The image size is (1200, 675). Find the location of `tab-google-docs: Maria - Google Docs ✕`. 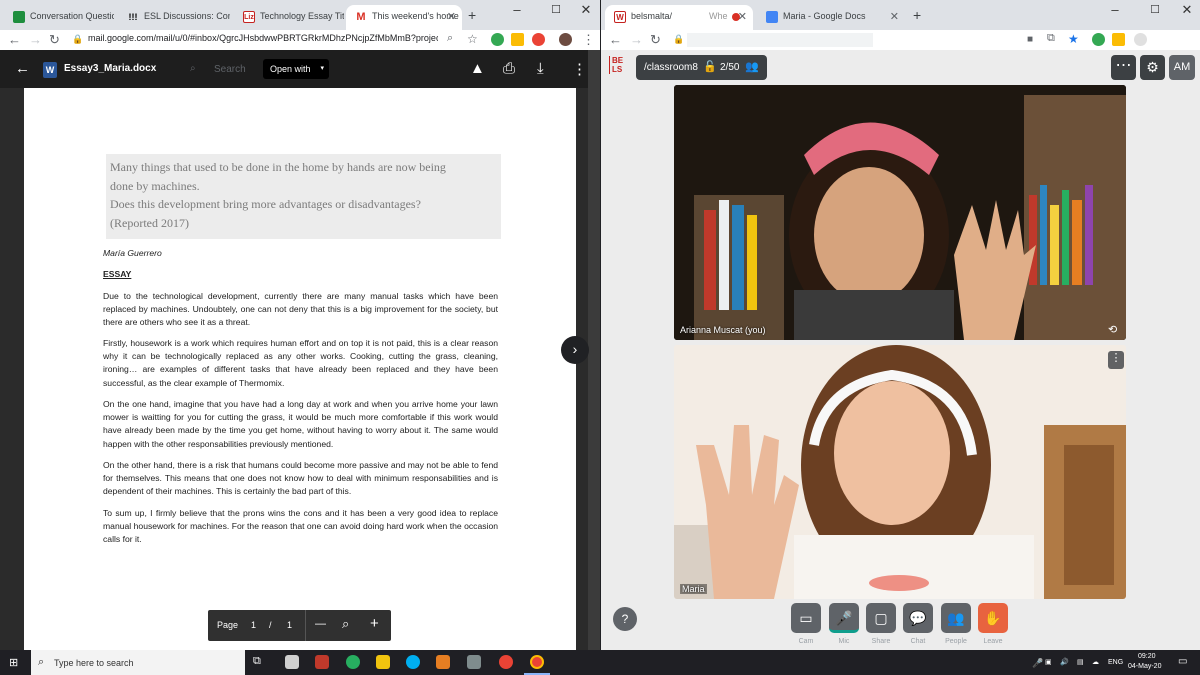

tab-google-docs: Maria - Google Docs ✕ is located at coordinates (831, 17).